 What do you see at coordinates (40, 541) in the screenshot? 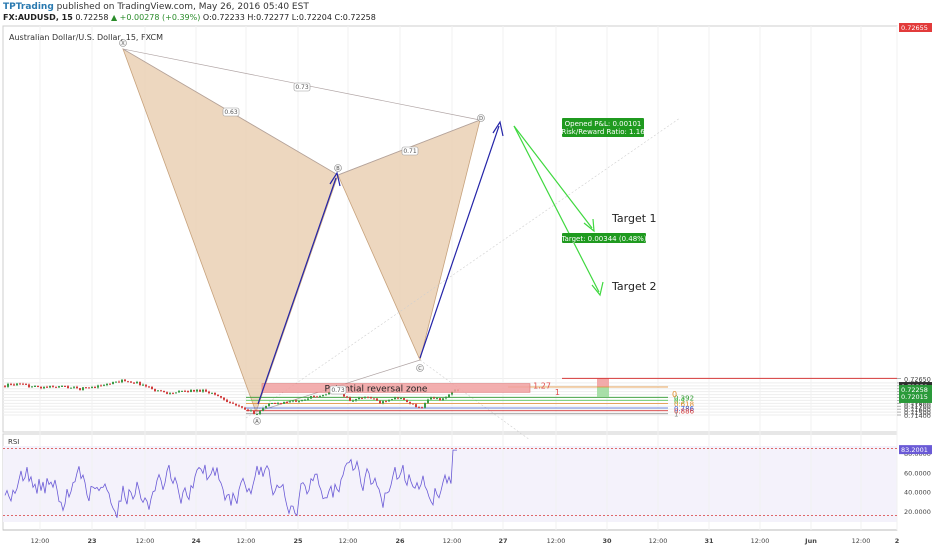
I see `time-label-0: 12:00` at bounding box center [40, 541].